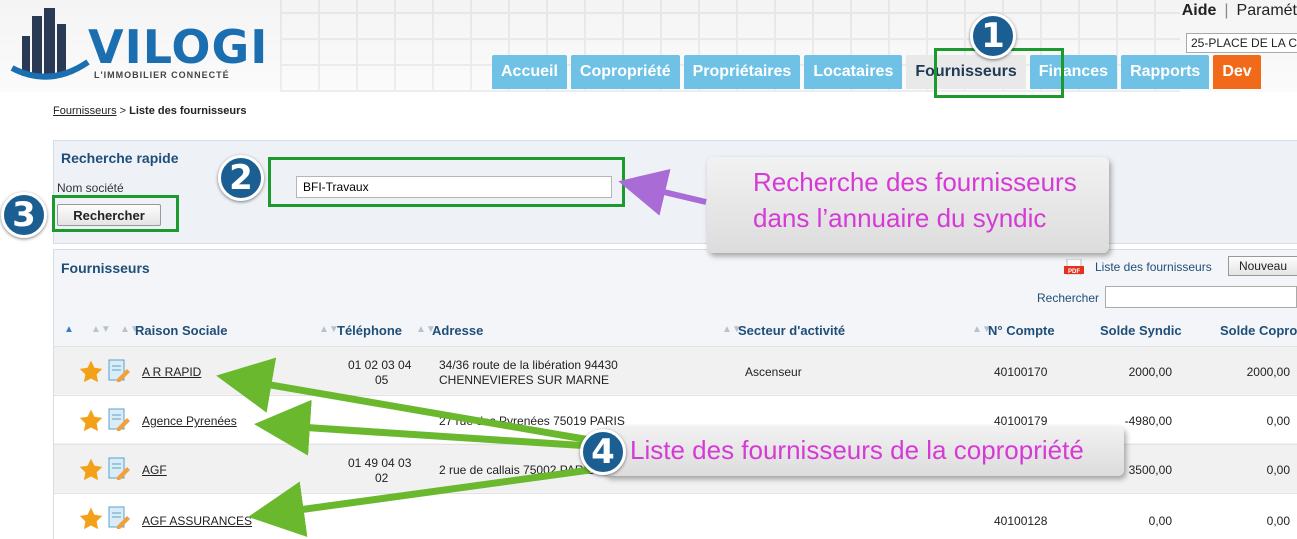  What do you see at coordinates (993, 36) in the screenshot?
I see `annotation-badge-1: 1` at bounding box center [993, 36].